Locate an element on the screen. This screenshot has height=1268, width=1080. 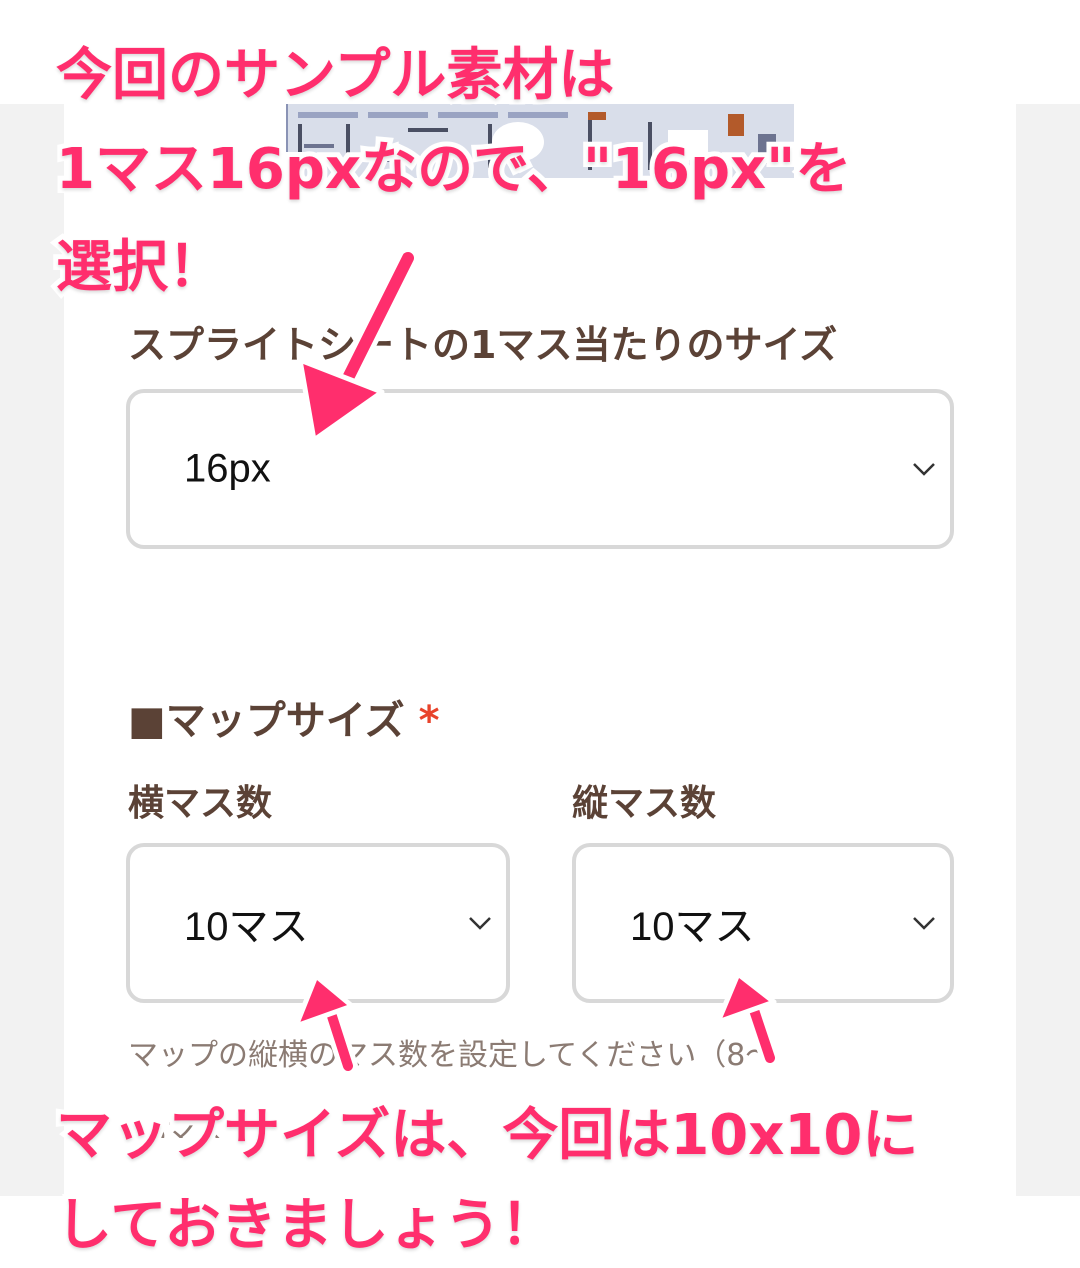
sprite-size-selected-value: 16px is located at coordinates (227, 468).